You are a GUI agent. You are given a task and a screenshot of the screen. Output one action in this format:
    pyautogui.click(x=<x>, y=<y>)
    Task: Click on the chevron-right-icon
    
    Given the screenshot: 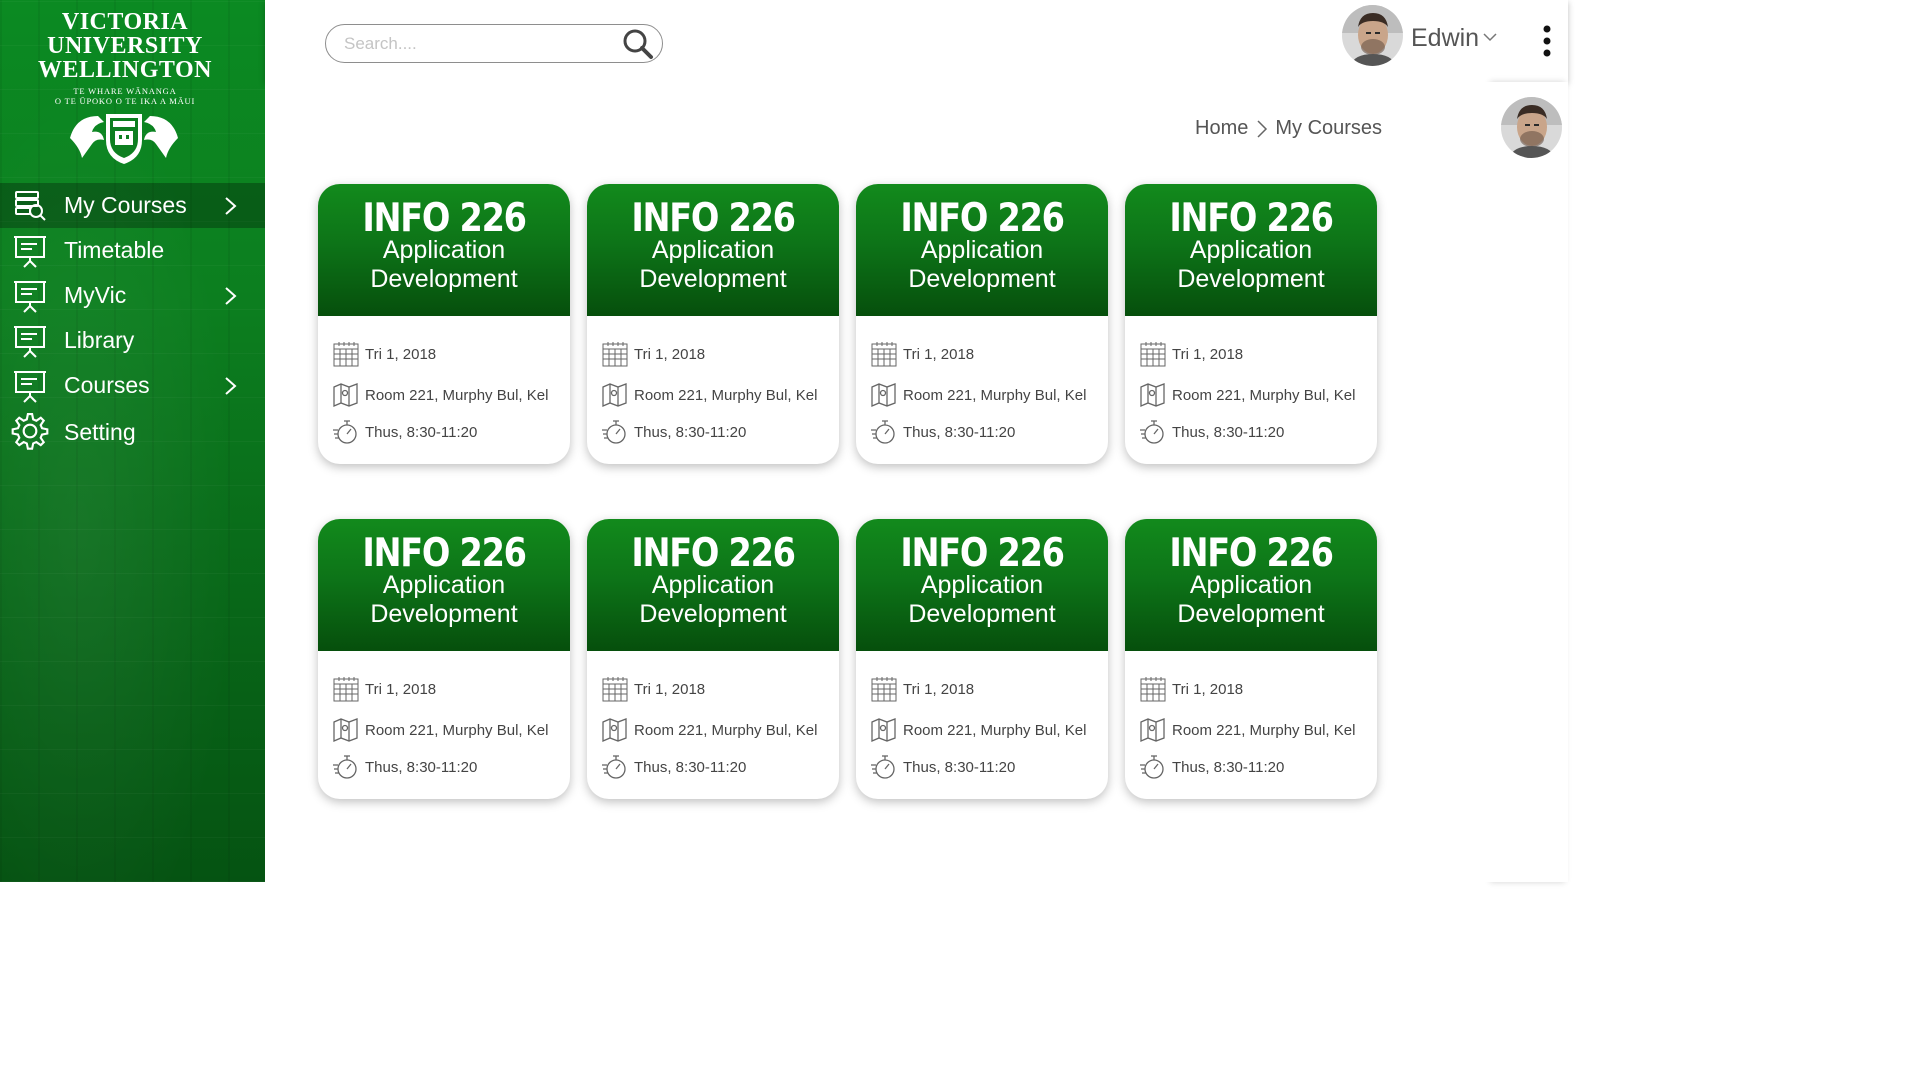 What is the action you would take?
    pyautogui.click(x=1262, y=128)
    